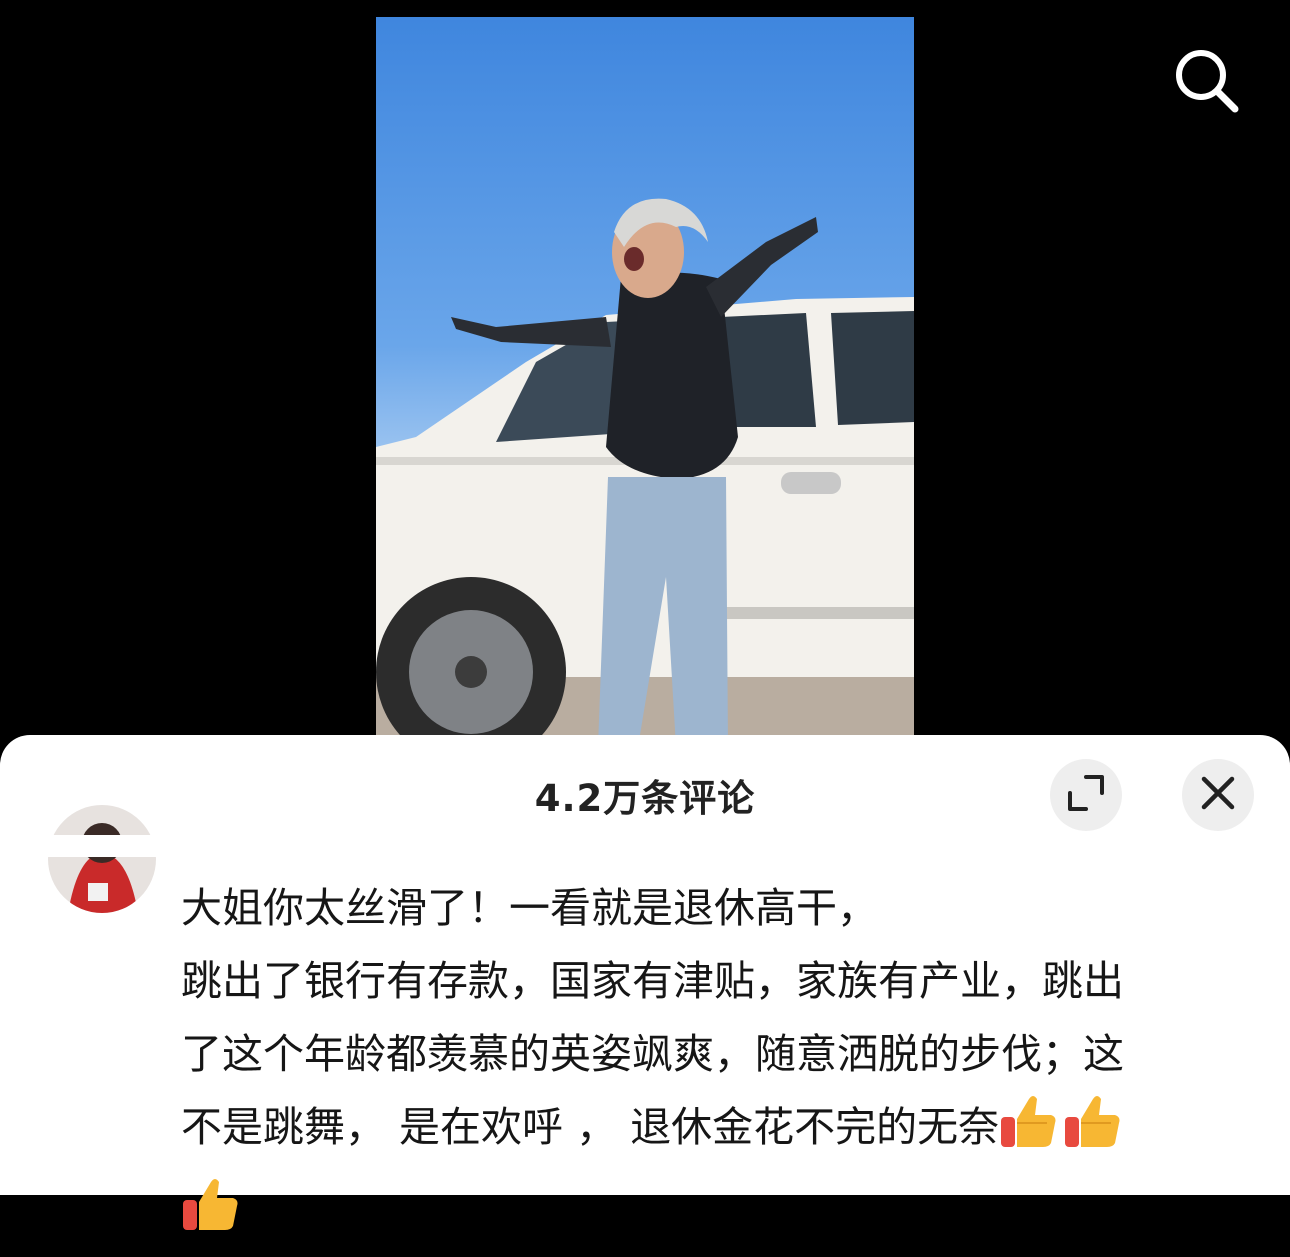 The height and width of the screenshot is (1257, 1290). I want to click on comment-line: 不是跳舞， 是在欢呼 ， 退休金花不完的无奈, so click(590, 1127).